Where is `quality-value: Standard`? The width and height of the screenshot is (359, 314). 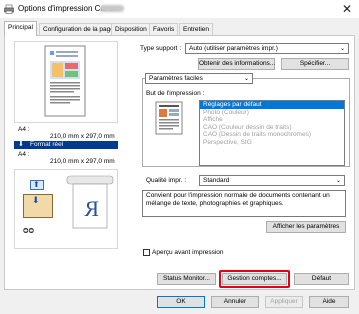
quality-value: Standard is located at coordinates (216, 180).